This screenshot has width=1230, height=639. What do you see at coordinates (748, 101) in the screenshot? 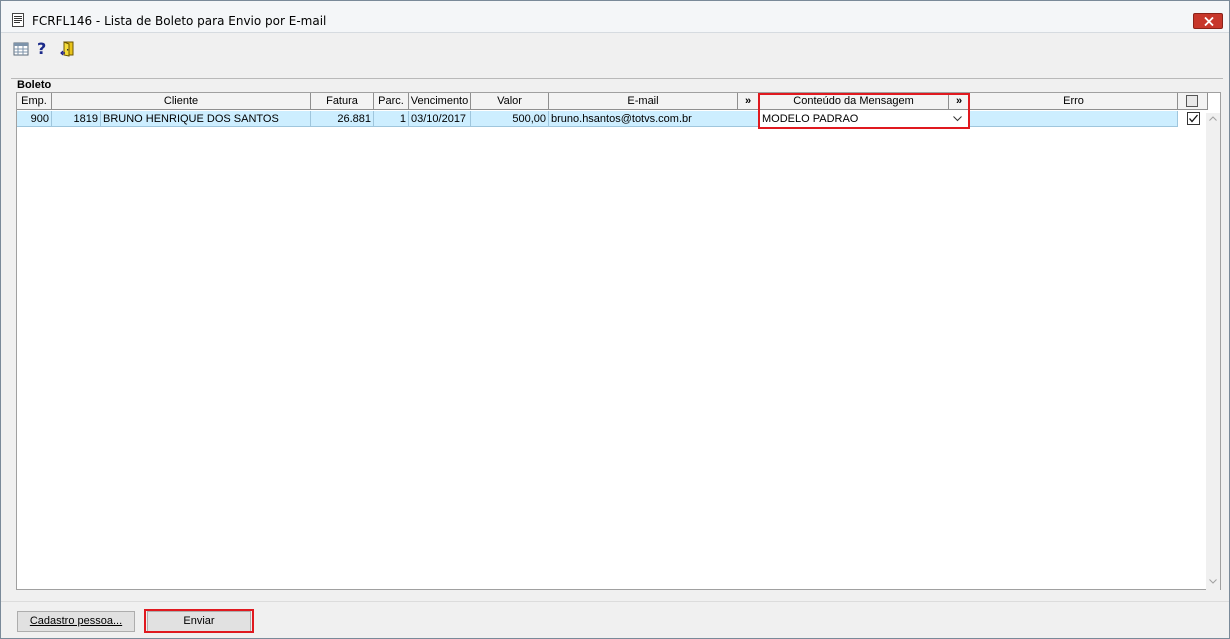
I see `expand-email-button: »` at bounding box center [748, 101].